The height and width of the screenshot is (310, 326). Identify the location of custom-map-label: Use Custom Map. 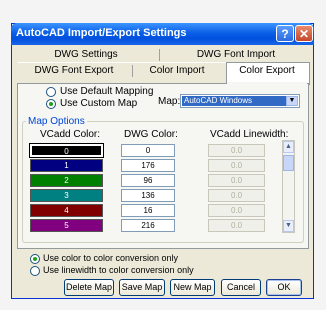
(99, 103).